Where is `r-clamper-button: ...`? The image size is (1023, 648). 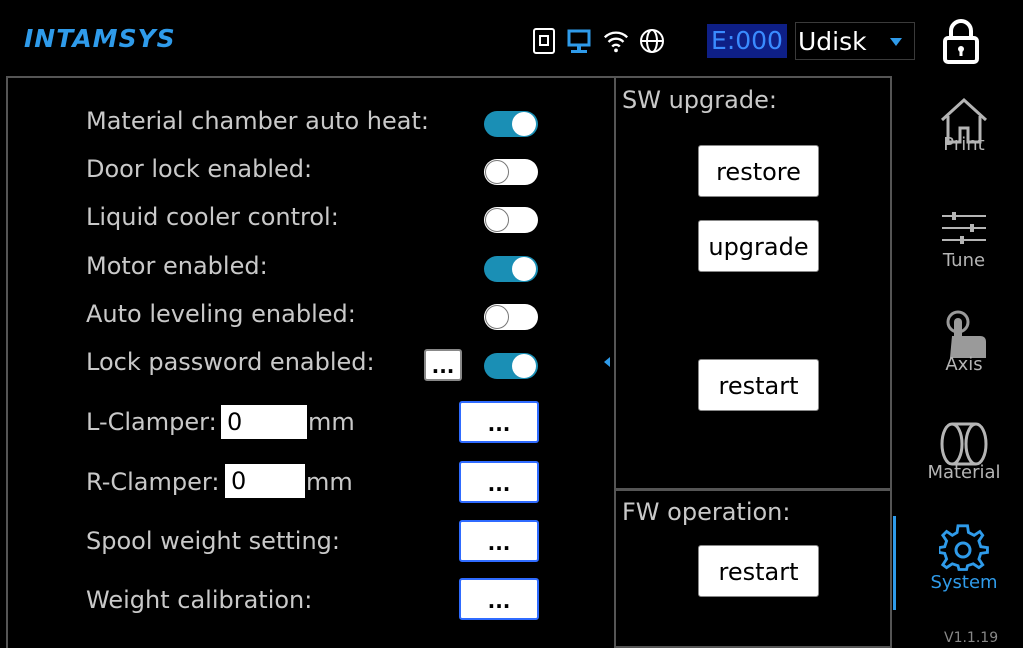 r-clamper-button: ... is located at coordinates (499, 482).